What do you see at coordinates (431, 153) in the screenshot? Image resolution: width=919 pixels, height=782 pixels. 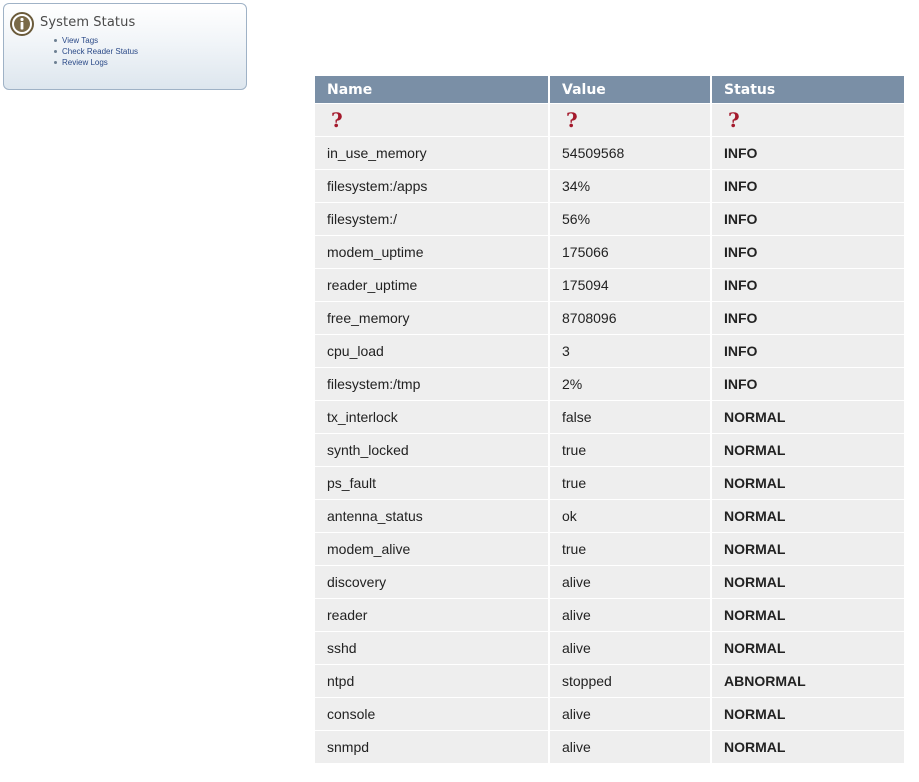 I see `cell-name: in_use_memory` at bounding box center [431, 153].